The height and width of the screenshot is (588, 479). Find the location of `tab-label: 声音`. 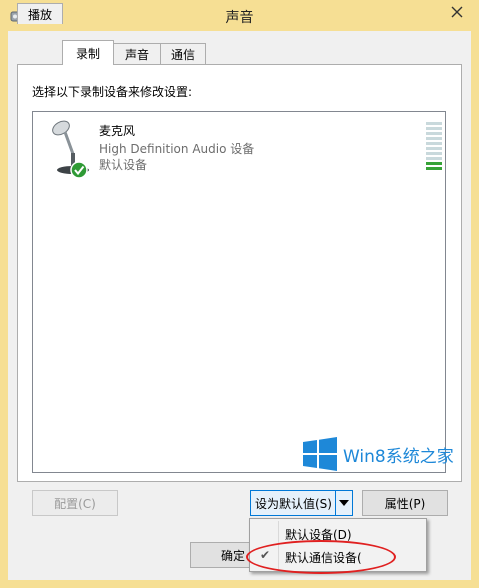

tab-label: 声音 is located at coordinates (136, 54).